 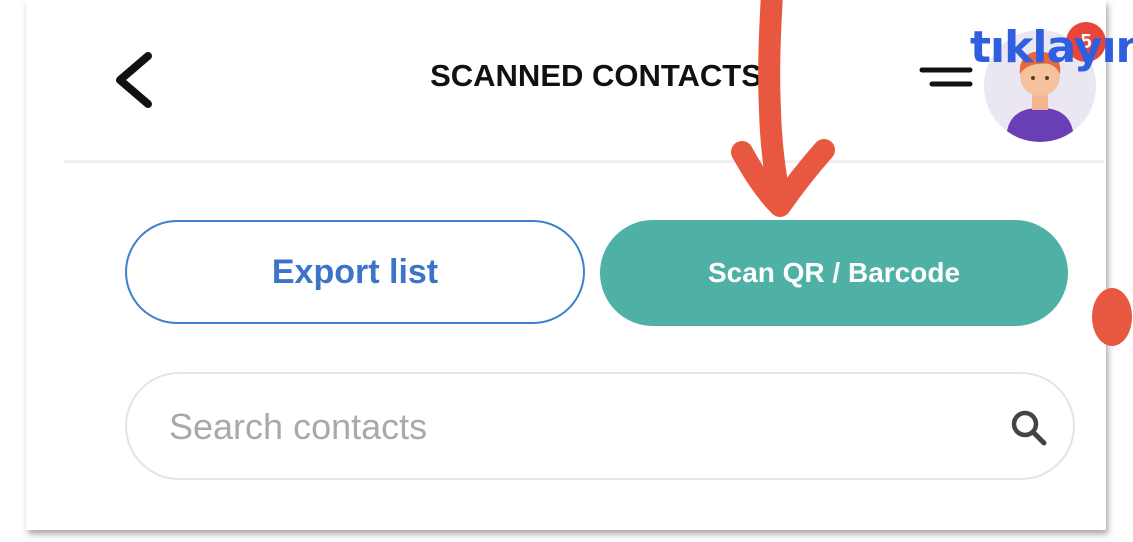 I want to click on export-list-button: Export list, so click(x=355, y=272).